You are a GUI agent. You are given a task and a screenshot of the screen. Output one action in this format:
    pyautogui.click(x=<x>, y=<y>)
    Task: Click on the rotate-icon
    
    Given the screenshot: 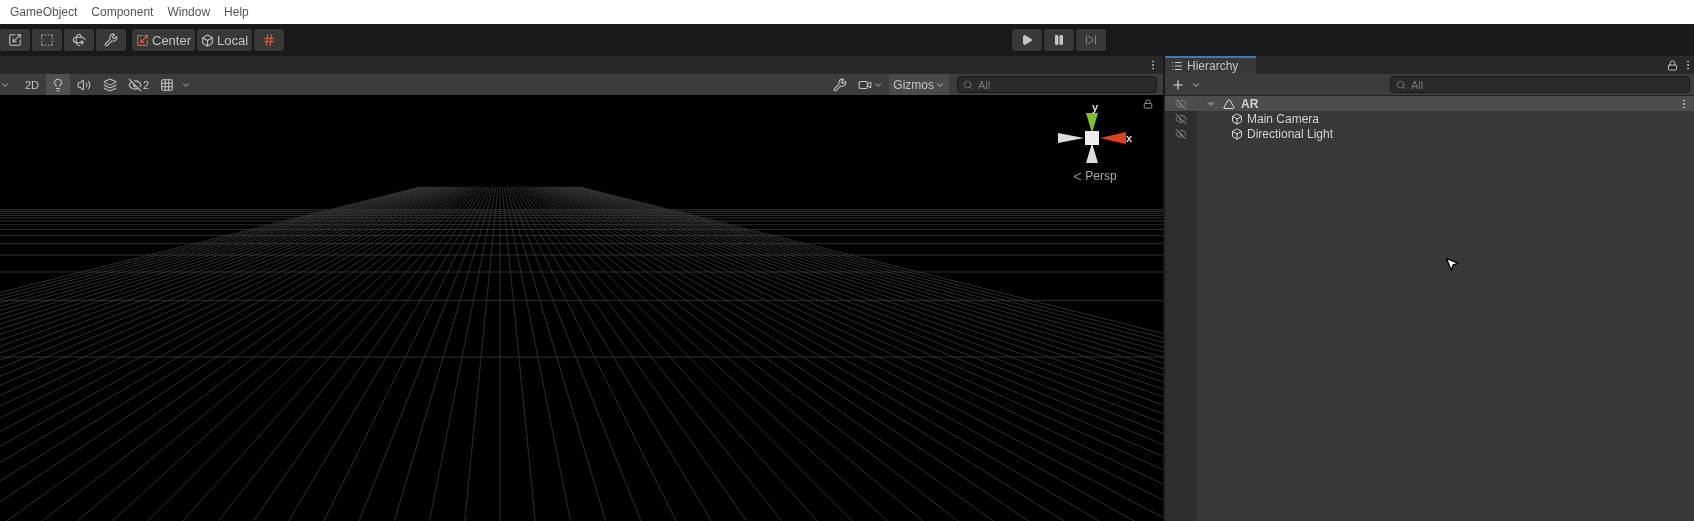 What is the action you would take?
    pyautogui.click(x=79, y=40)
    